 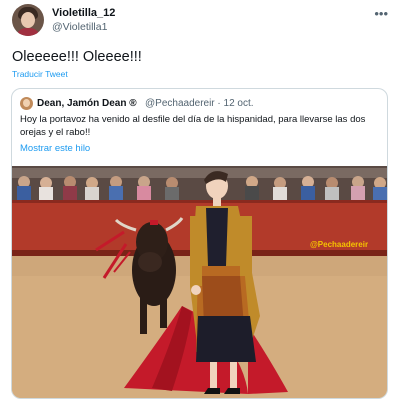 I want to click on quoted-user-avatar, so click(x=26, y=103).